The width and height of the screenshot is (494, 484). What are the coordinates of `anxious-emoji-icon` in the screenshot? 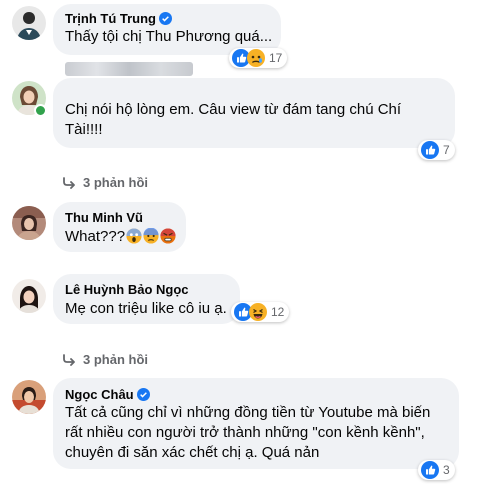 It's located at (151, 236).